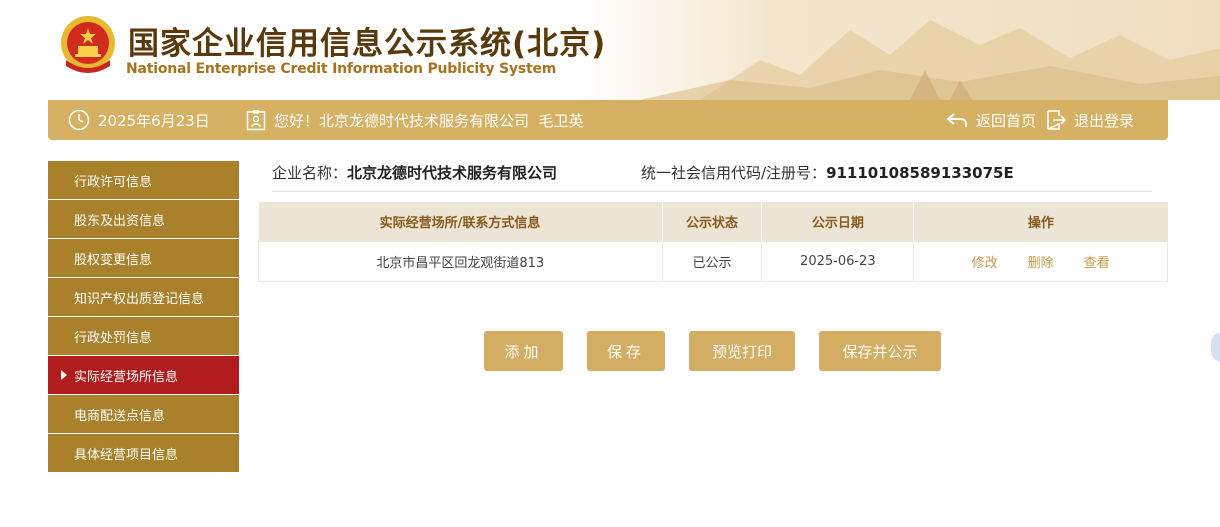  What do you see at coordinates (126, 455) in the screenshot?
I see `sidebar-item-label: 具体经营项目信息` at bounding box center [126, 455].